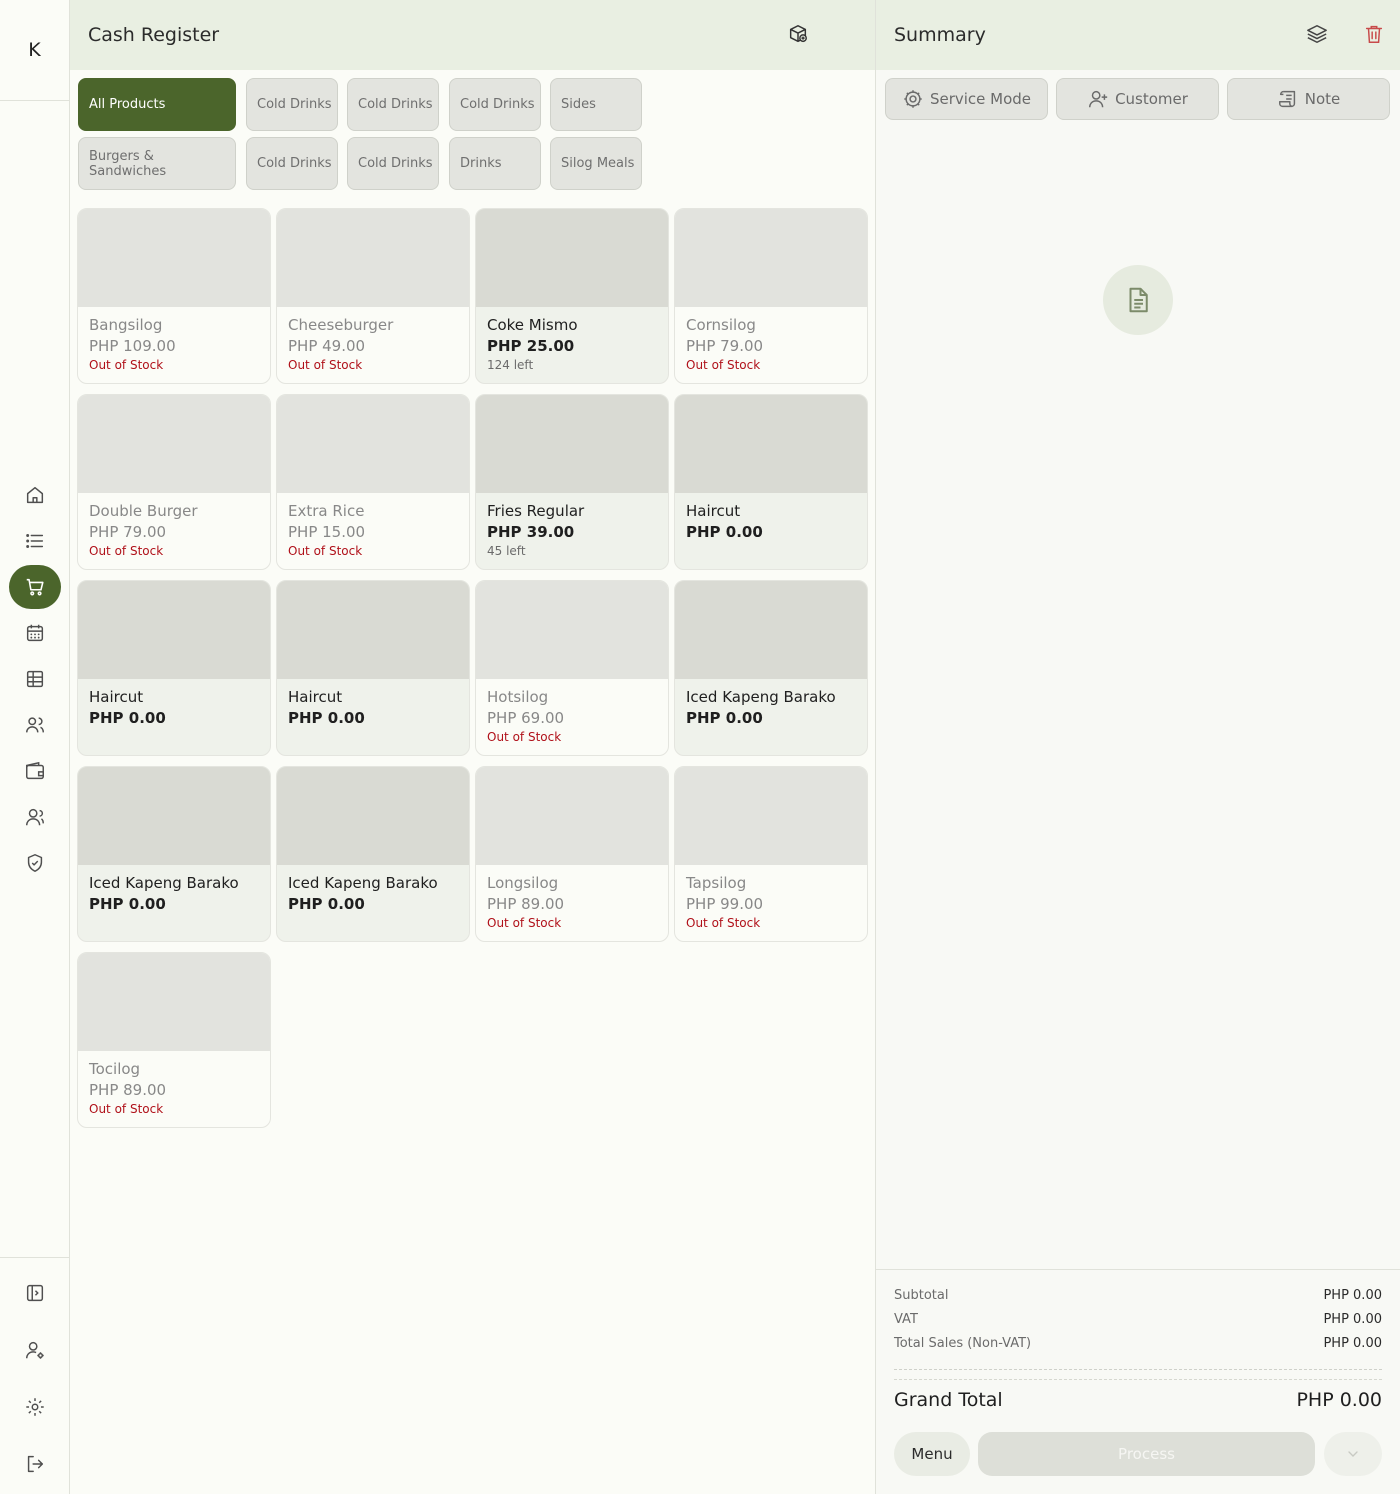  What do you see at coordinates (1352, 1295) in the screenshot?
I see `subtotal-value: PHP 0.00` at bounding box center [1352, 1295].